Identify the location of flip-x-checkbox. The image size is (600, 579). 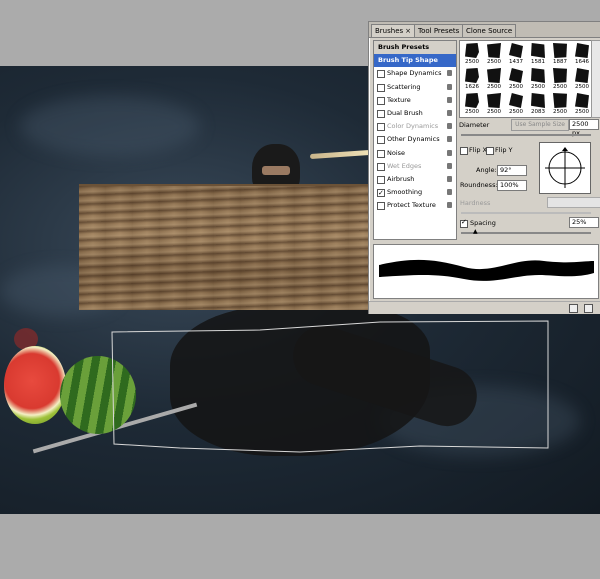
(464, 151).